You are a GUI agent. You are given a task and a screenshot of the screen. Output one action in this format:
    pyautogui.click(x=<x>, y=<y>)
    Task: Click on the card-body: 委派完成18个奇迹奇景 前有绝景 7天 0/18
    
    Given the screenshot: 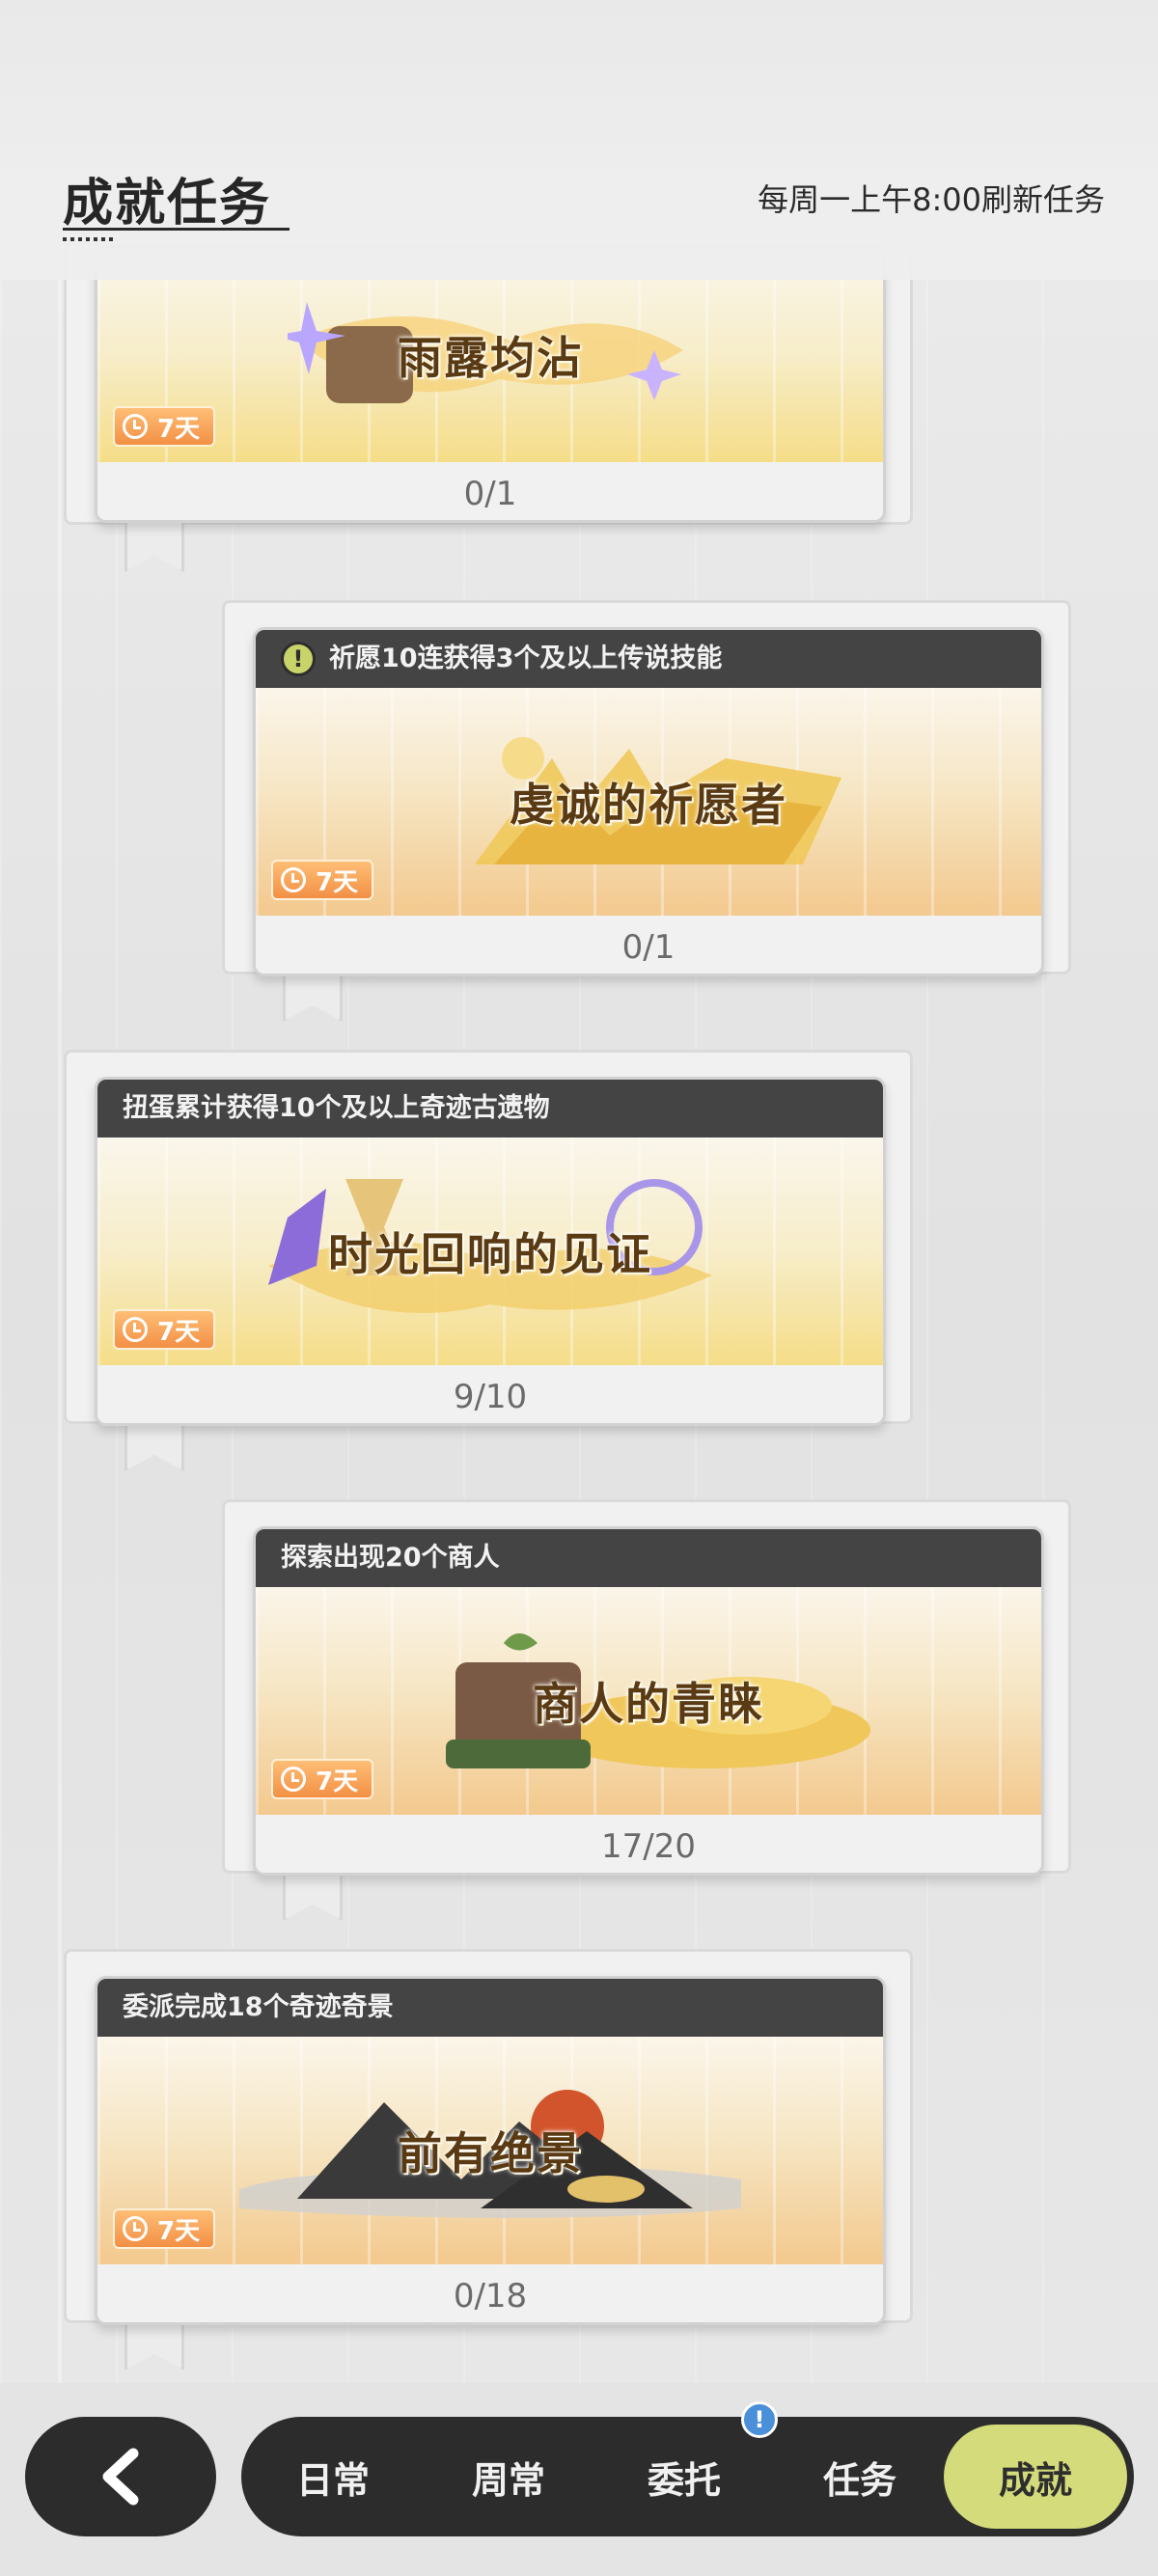 What is the action you would take?
    pyautogui.click(x=490, y=2151)
    